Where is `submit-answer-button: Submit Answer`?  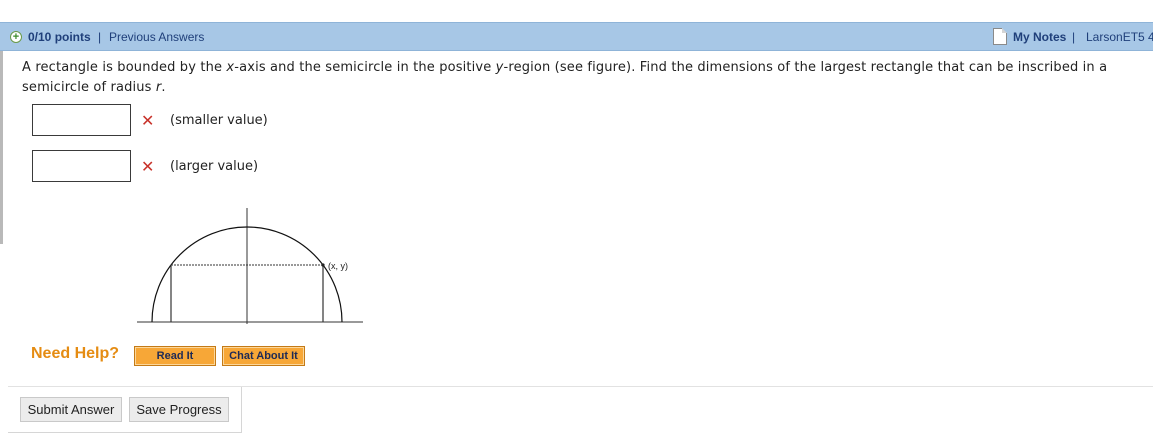 submit-answer-button: Submit Answer is located at coordinates (71, 409).